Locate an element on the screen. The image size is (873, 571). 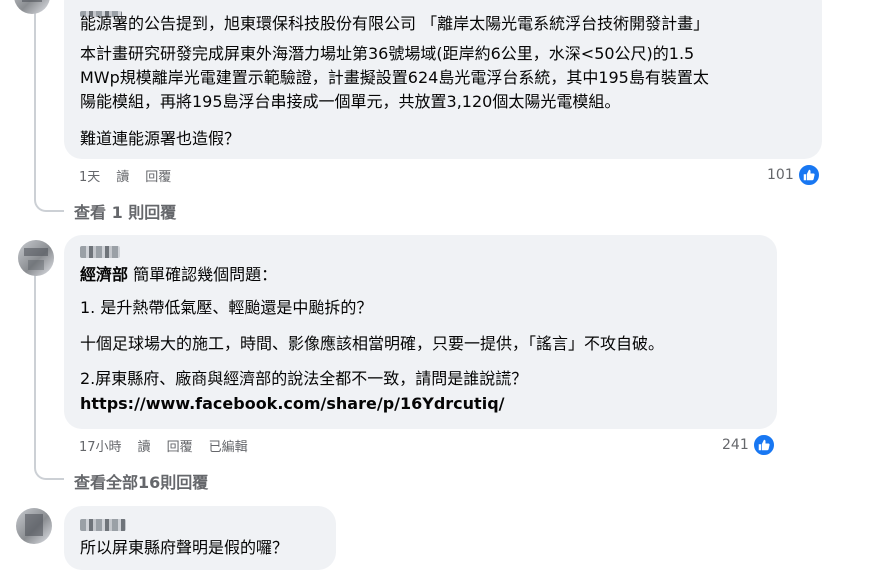
comment-text-first-line: 簡單確認幾個問題： is located at coordinates (203, 274).